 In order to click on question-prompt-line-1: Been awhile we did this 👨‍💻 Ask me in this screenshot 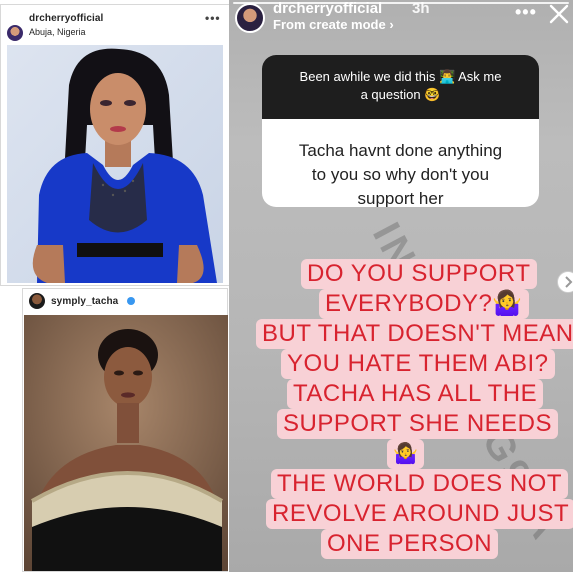, I will do `click(400, 76)`.